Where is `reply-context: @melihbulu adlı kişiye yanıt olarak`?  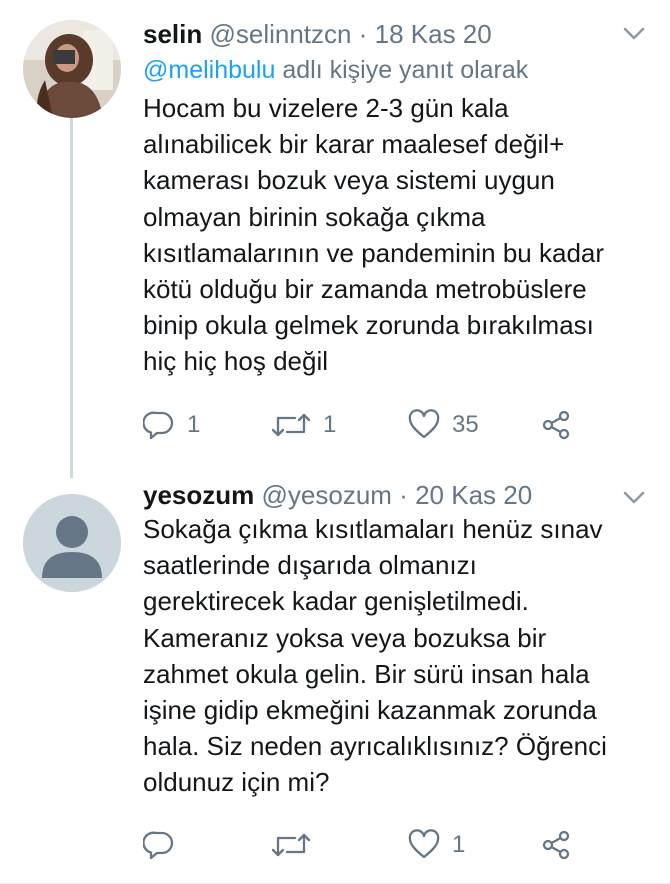
reply-context: @melihbulu adlı kişiye yanıt olarak is located at coordinates (335, 70).